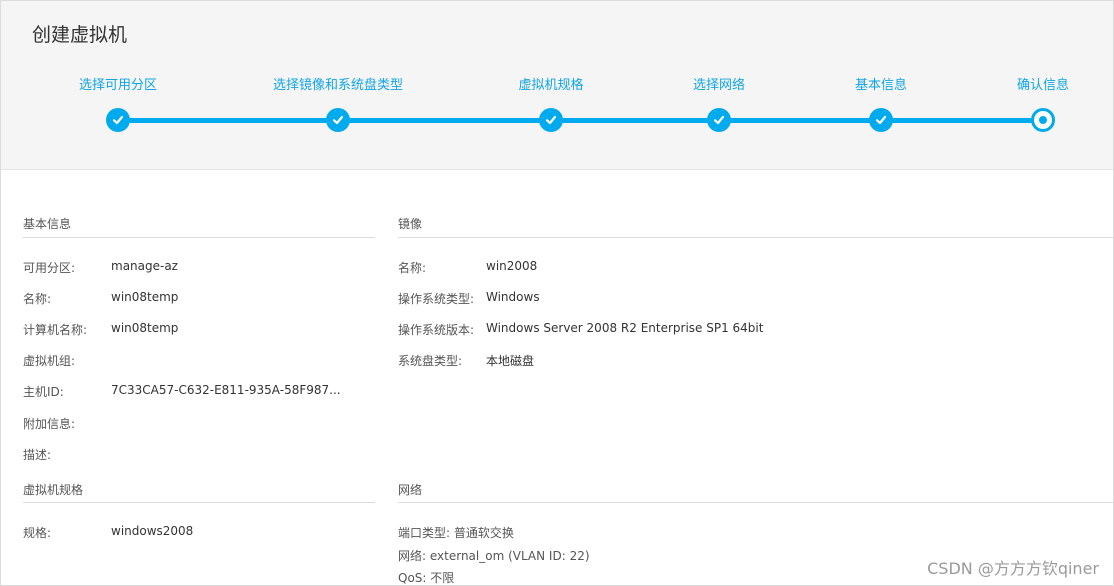 The image size is (1114, 586). Describe the element at coordinates (144, 266) in the screenshot. I see `field-value-az: manage-az` at that location.